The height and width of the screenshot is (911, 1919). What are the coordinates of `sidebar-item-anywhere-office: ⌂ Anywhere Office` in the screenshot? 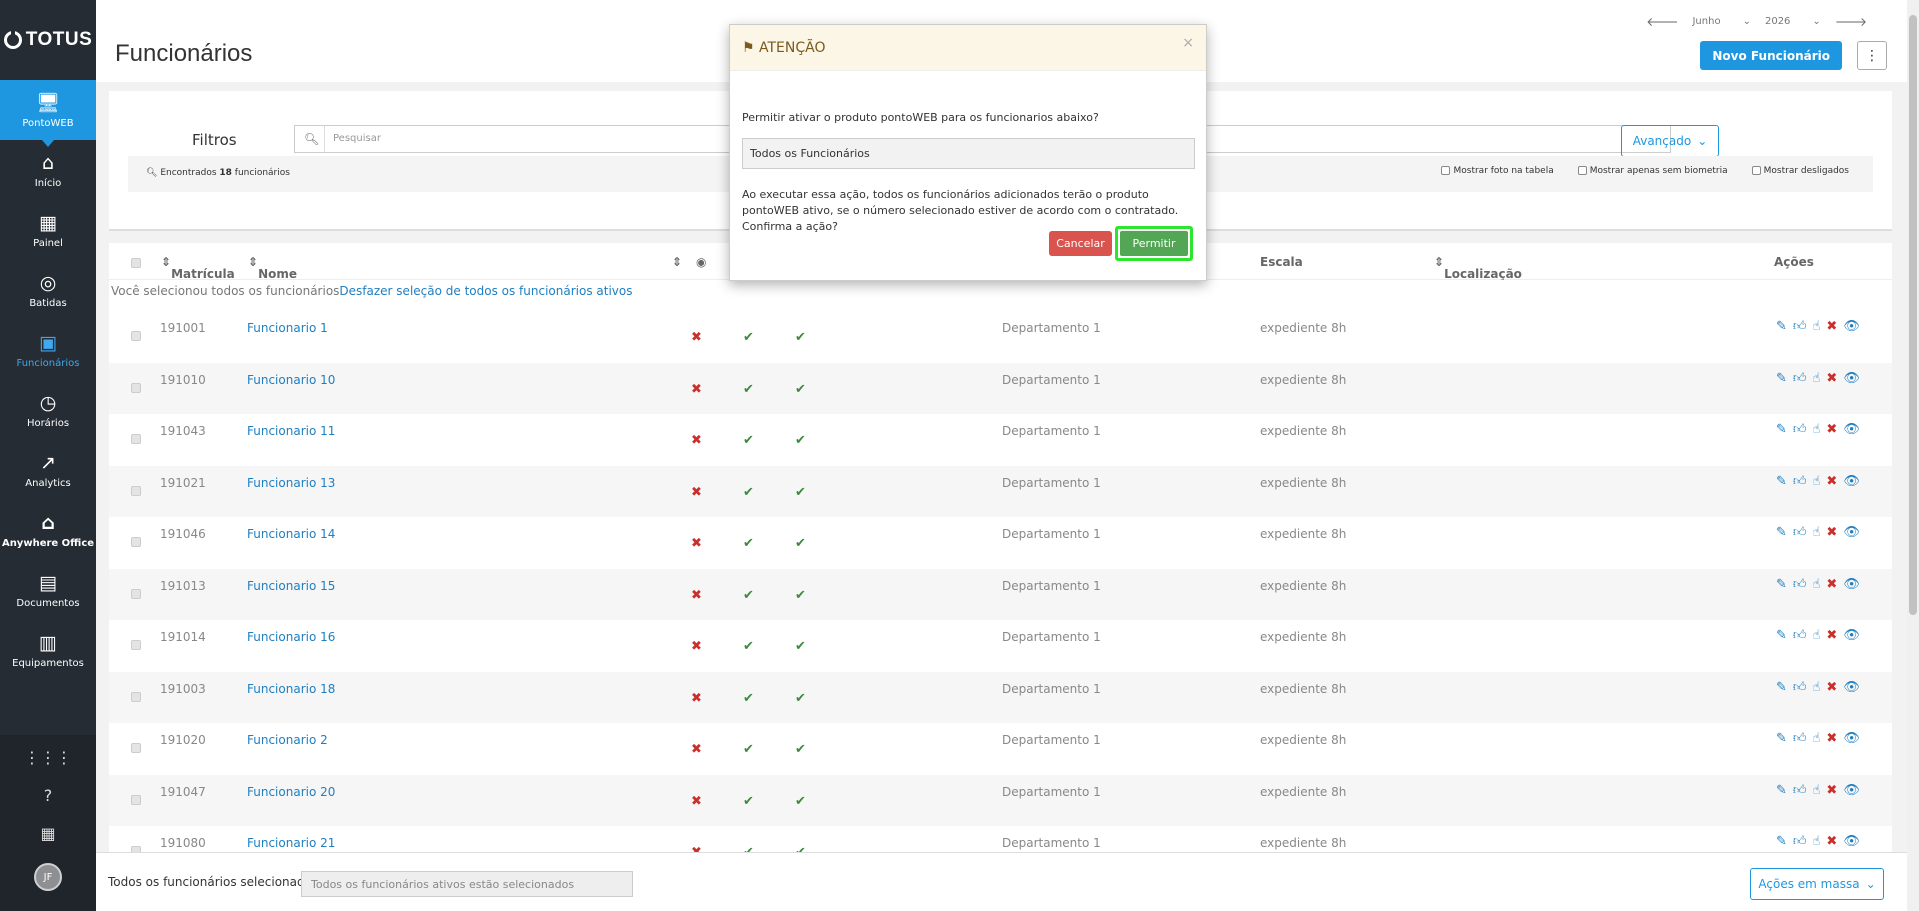 It's located at (48, 530).